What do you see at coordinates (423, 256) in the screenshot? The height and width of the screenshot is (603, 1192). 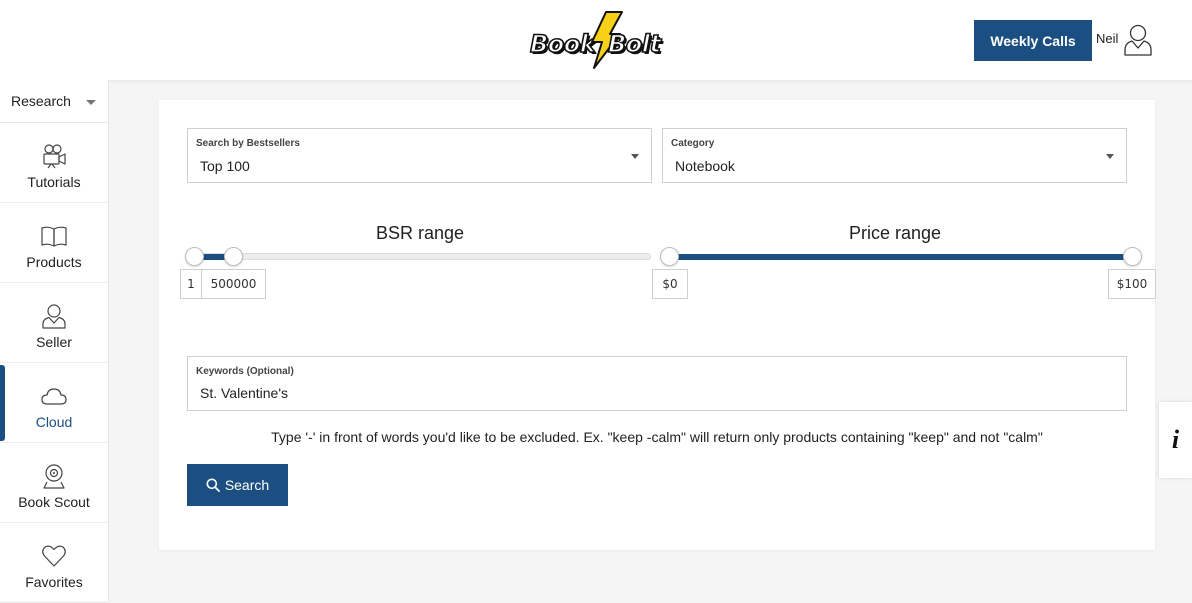 I see `bsr-slider-track` at bounding box center [423, 256].